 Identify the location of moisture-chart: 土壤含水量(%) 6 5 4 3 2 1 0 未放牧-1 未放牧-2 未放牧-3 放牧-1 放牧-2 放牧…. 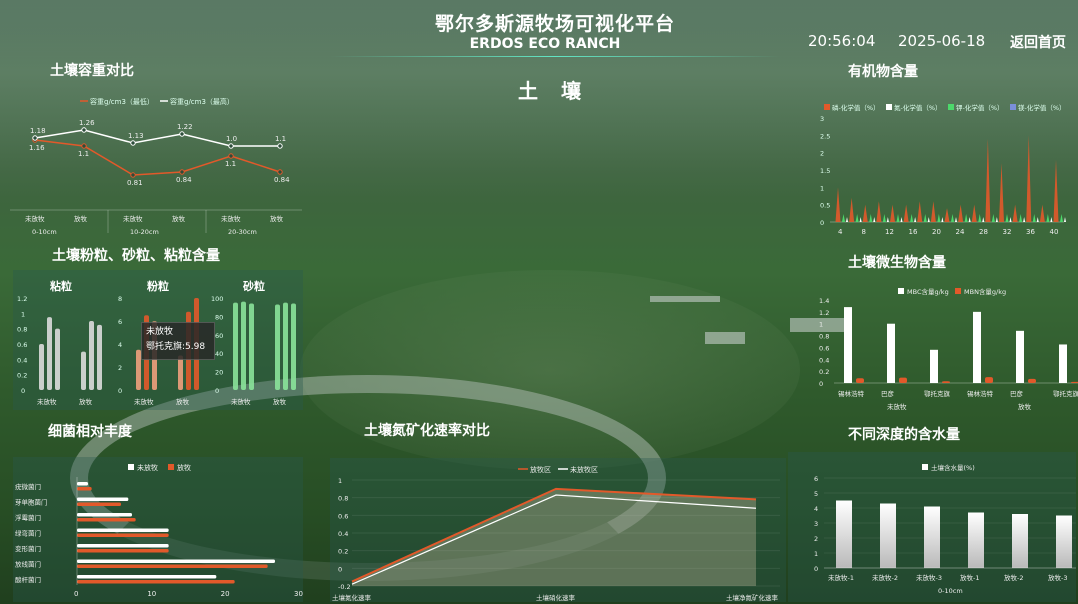
(945, 529).